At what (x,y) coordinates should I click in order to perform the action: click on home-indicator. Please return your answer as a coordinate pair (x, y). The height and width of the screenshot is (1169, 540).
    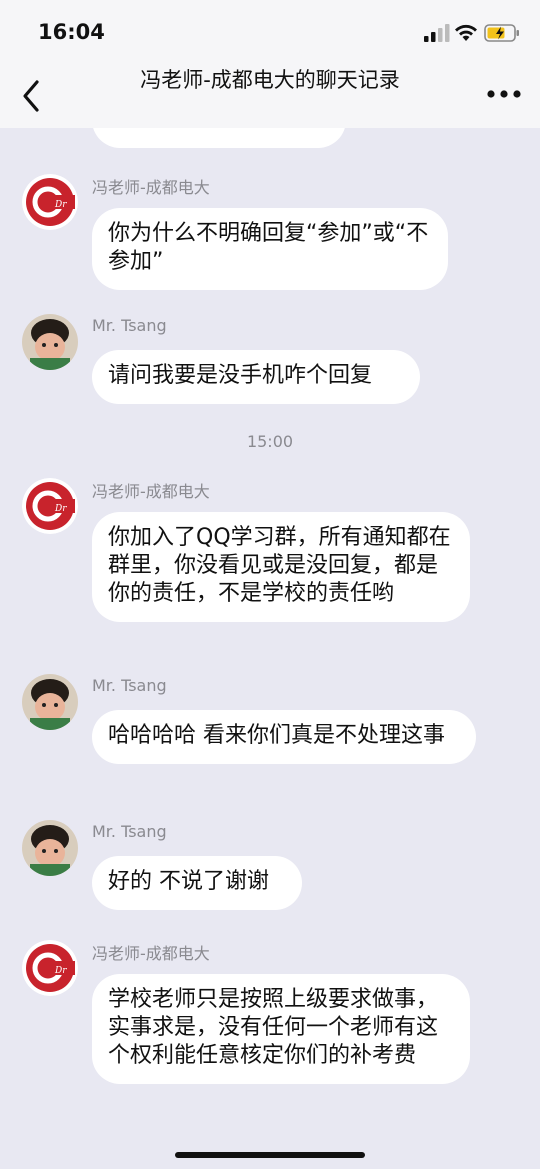
    Looking at the image, I should click on (270, 1155).